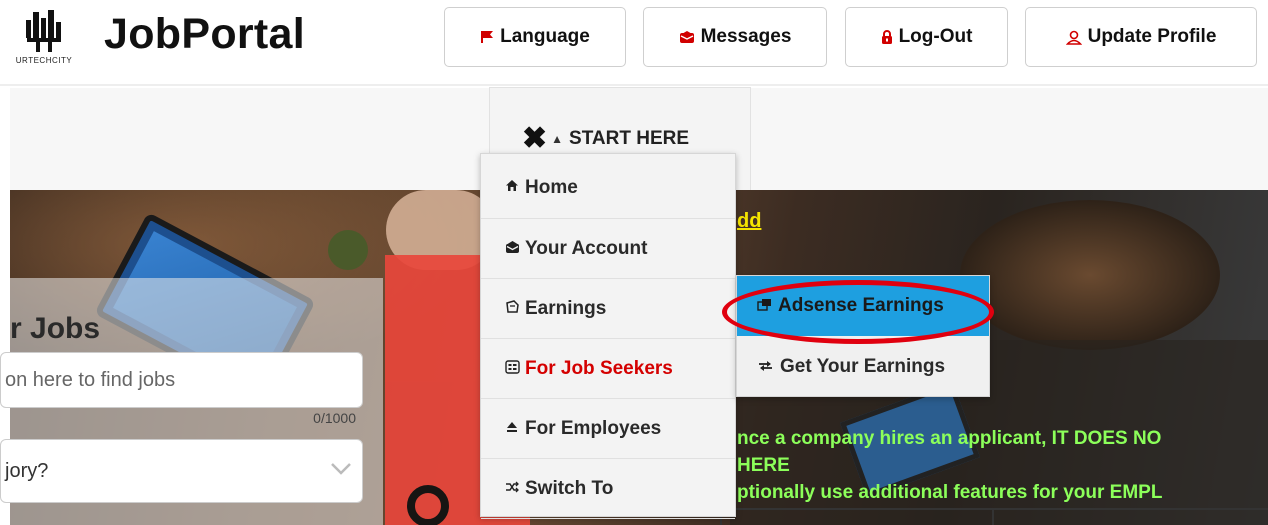 The width and height of the screenshot is (1268, 525). What do you see at coordinates (608, 188) in the screenshot?
I see `menu-item-home: Home` at bounding box center [608, 188].